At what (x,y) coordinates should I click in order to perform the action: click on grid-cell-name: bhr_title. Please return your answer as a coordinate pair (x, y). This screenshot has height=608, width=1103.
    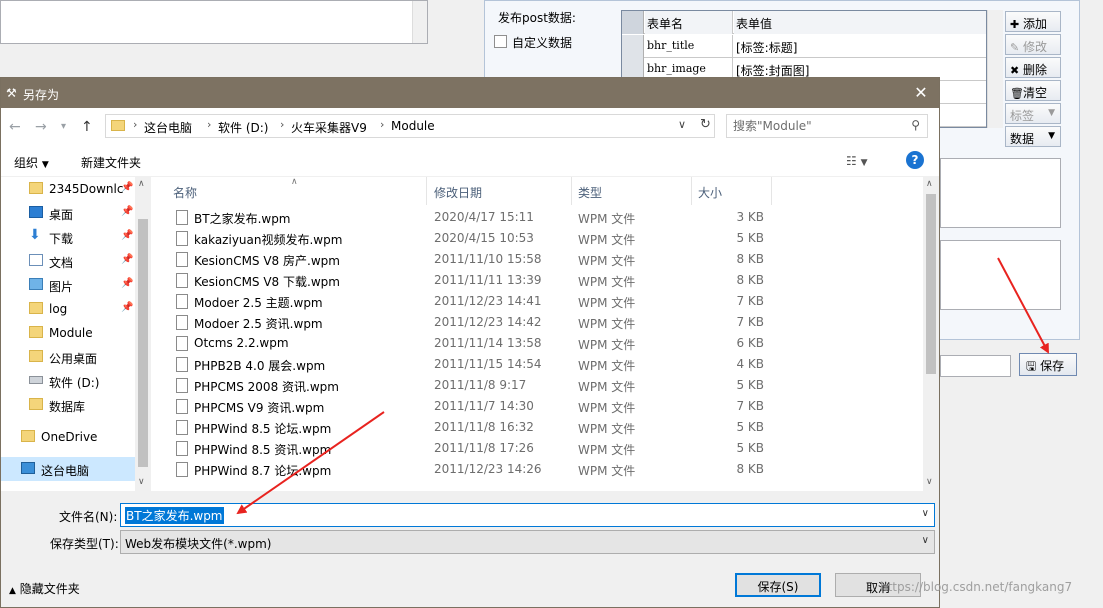
    Looking at the image, I should click on (689, 46).